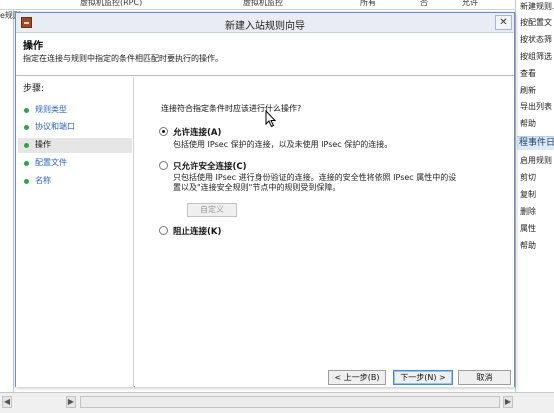 The image size is (554, 413). Describe the element at coordinates (536, 160) in the screenshot. I see `action-enable-rule: 启用规则` at that location.